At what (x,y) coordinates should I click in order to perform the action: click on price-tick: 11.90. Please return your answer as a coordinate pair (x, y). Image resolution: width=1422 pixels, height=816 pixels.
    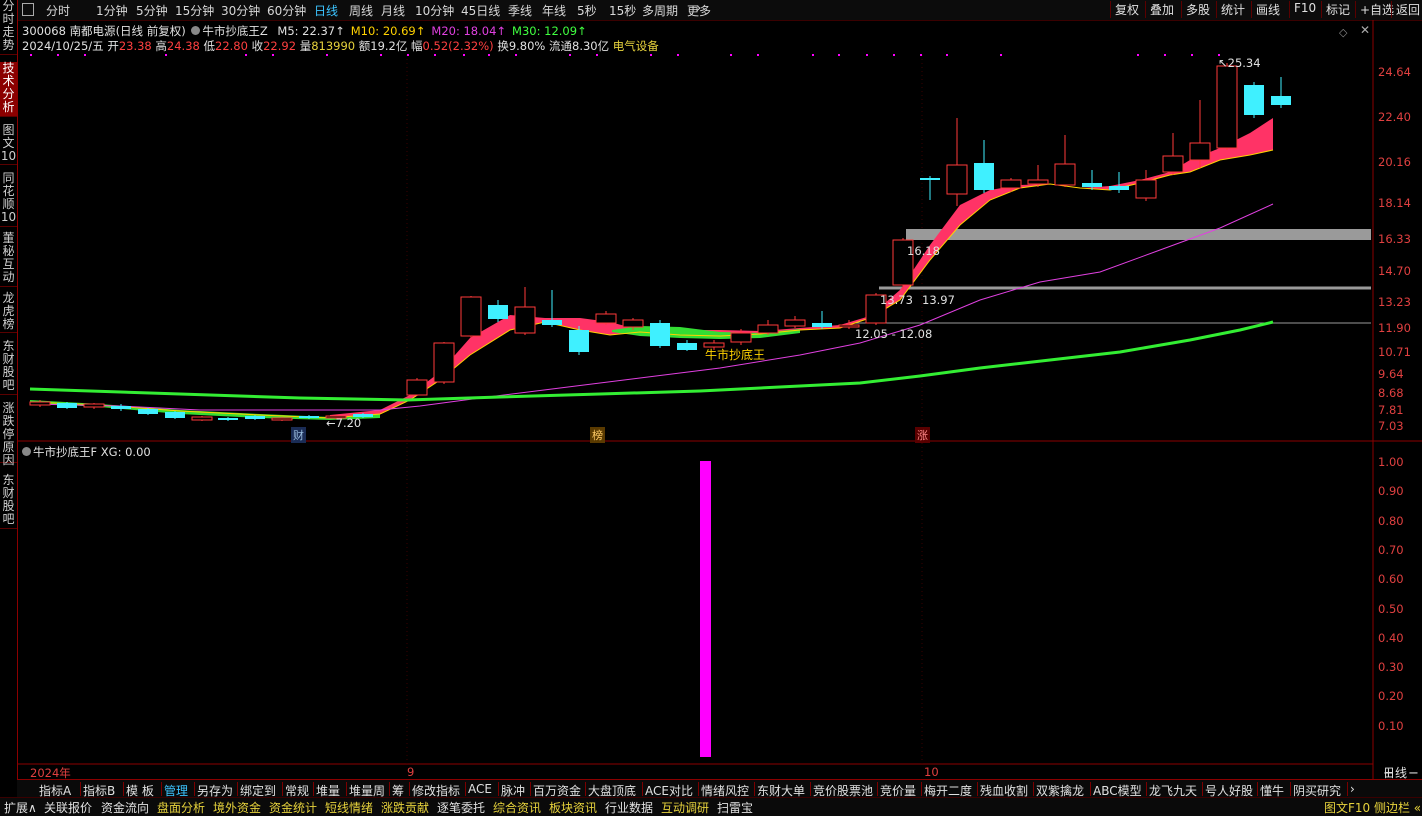
    Looking at the image, I should click on (1394, 328).